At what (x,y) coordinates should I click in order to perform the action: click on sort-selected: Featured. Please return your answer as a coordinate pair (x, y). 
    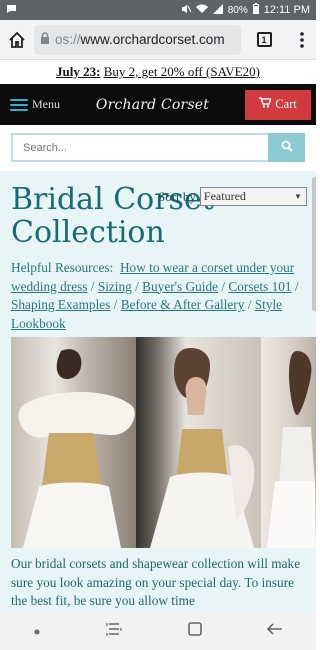
    Looking at the image, I should click on (224, 196).